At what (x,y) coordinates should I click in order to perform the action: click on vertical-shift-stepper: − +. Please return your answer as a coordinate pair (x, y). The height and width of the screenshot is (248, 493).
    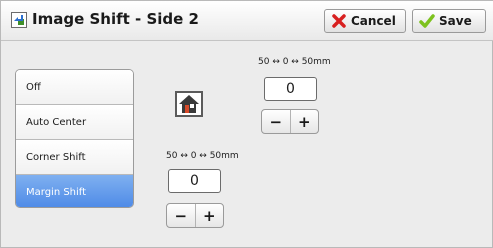
    Looking at the image, I should click on (290, 121).